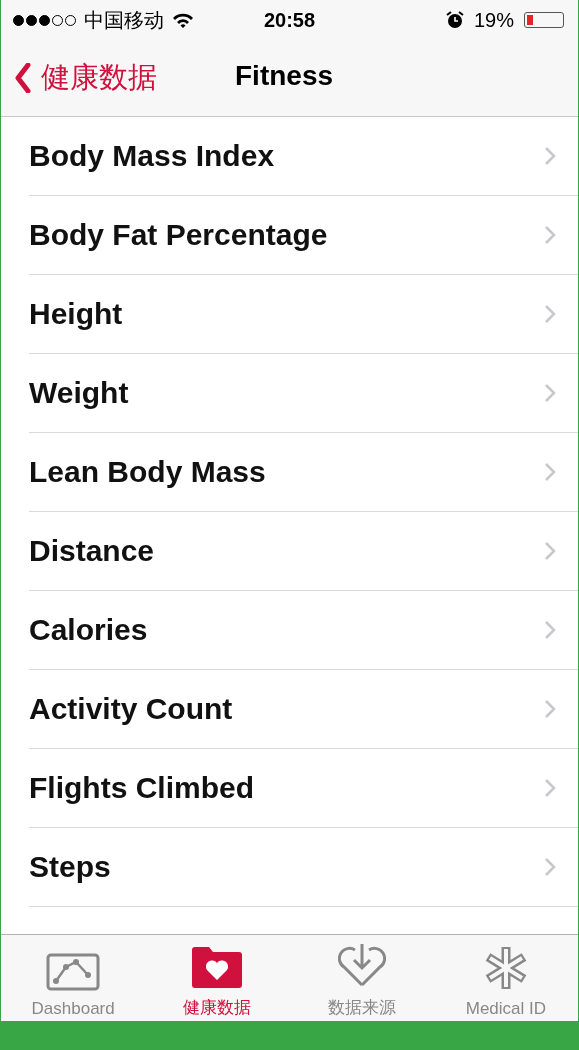 Image resolution: width=579 pixels, height=1050 pixels. What do you see at coordinates (361, 965) in the screenshot?
I see `heart-download-icon` at bounding box center [361, 965].